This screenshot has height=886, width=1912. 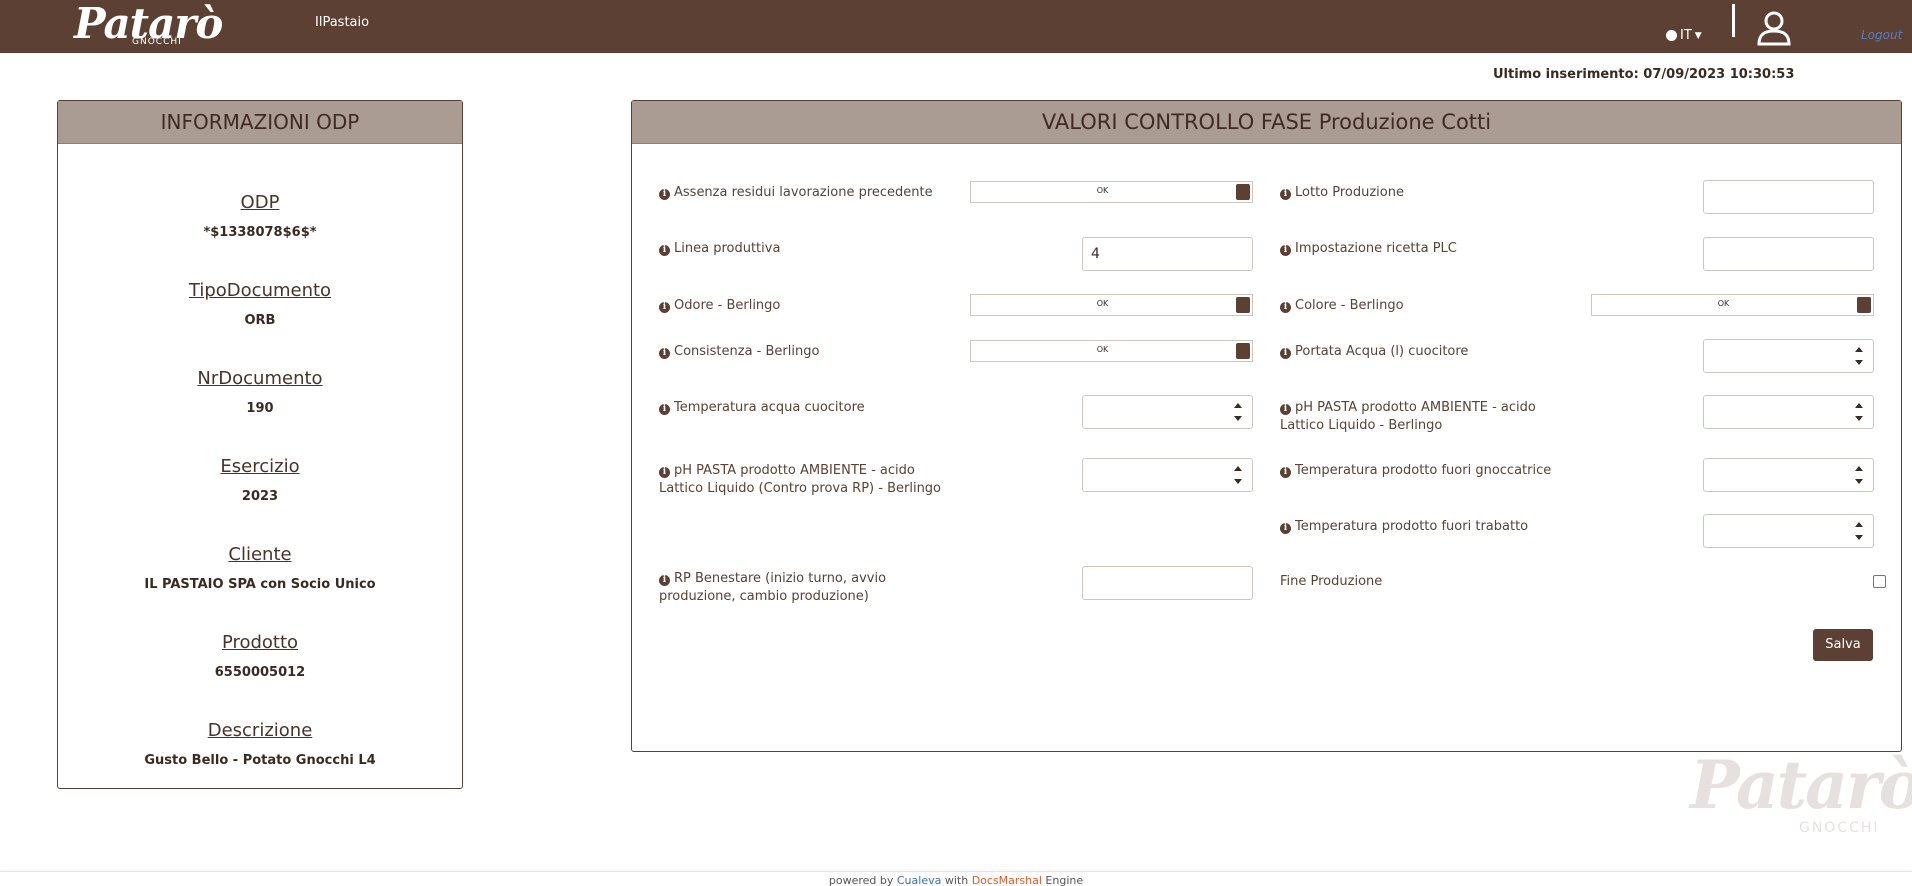 I want to click on footer-middle: with, so click(x=956, y=880).